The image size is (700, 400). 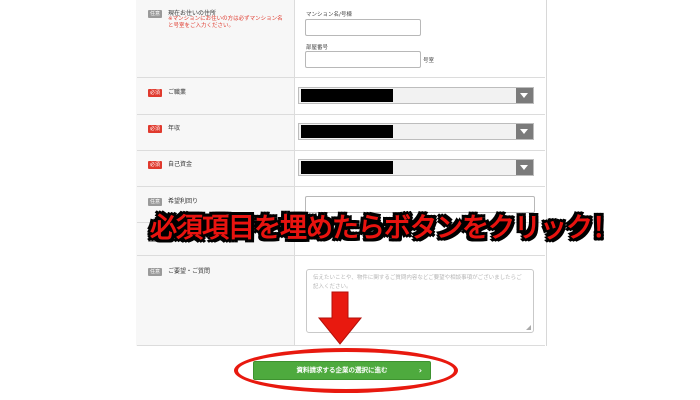 I want to click on mansion-name-input, so click(x=363, y=27).